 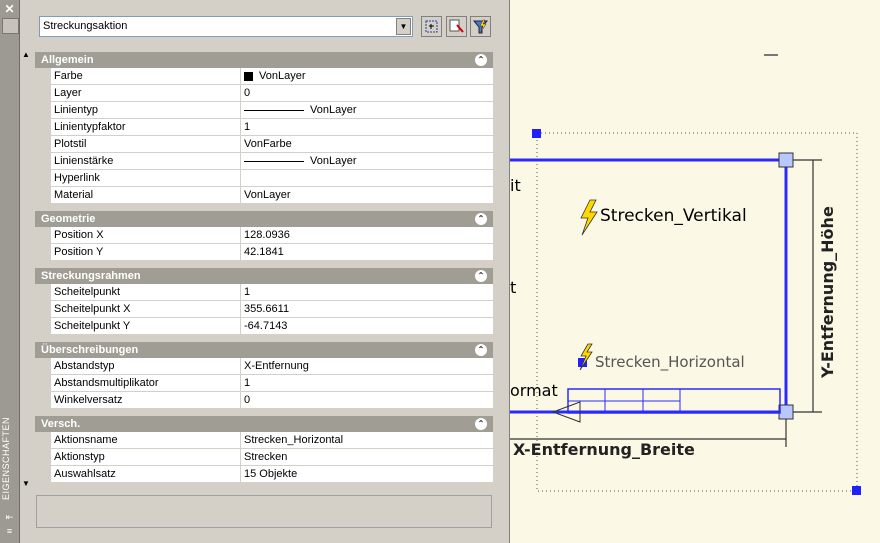 What do you see at coordinates (786, 160) in the screenshot?
I see `grip-top-right` at bounding box center [786, 160].